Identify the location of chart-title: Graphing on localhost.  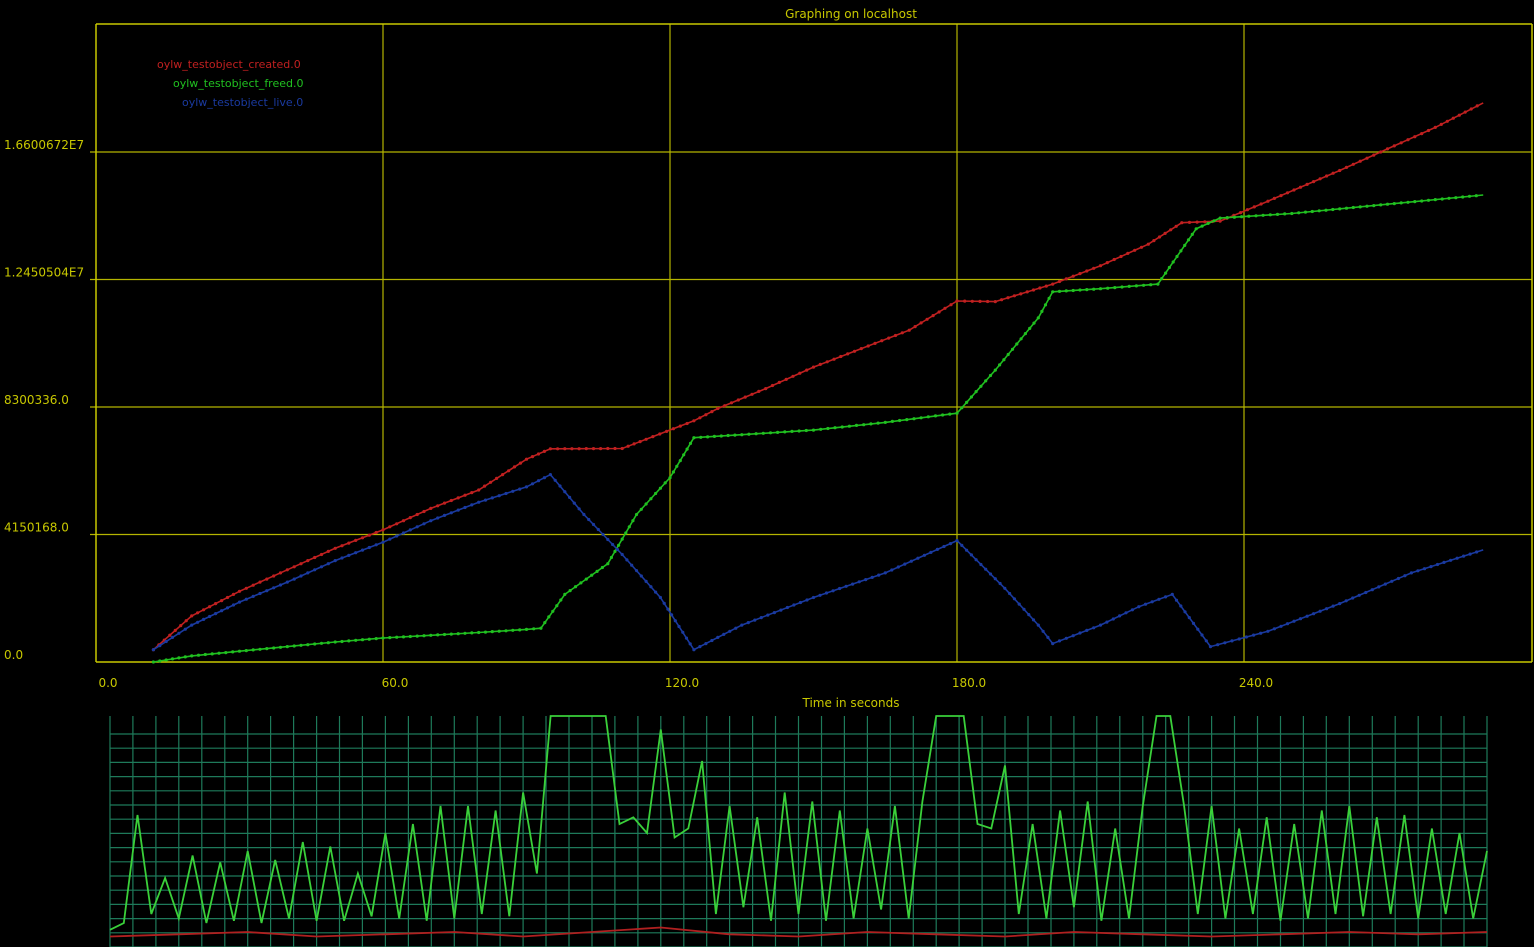
(851, 14).